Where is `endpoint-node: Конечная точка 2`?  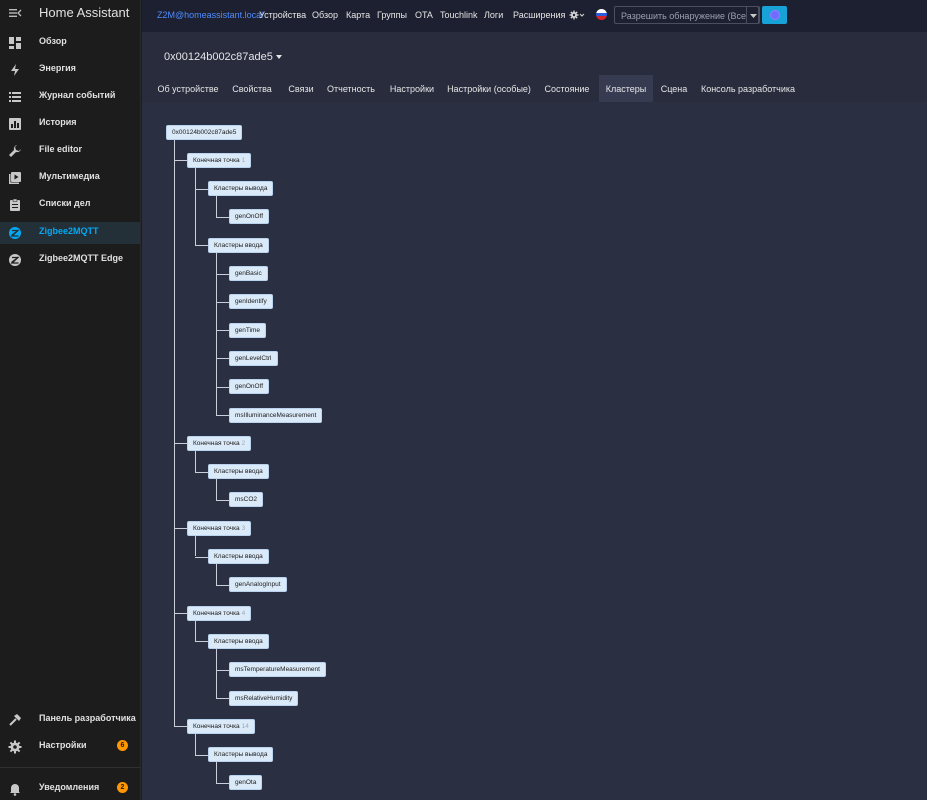 endpoint-node: Конечная точка 2 is located at coordinates (219, 443).